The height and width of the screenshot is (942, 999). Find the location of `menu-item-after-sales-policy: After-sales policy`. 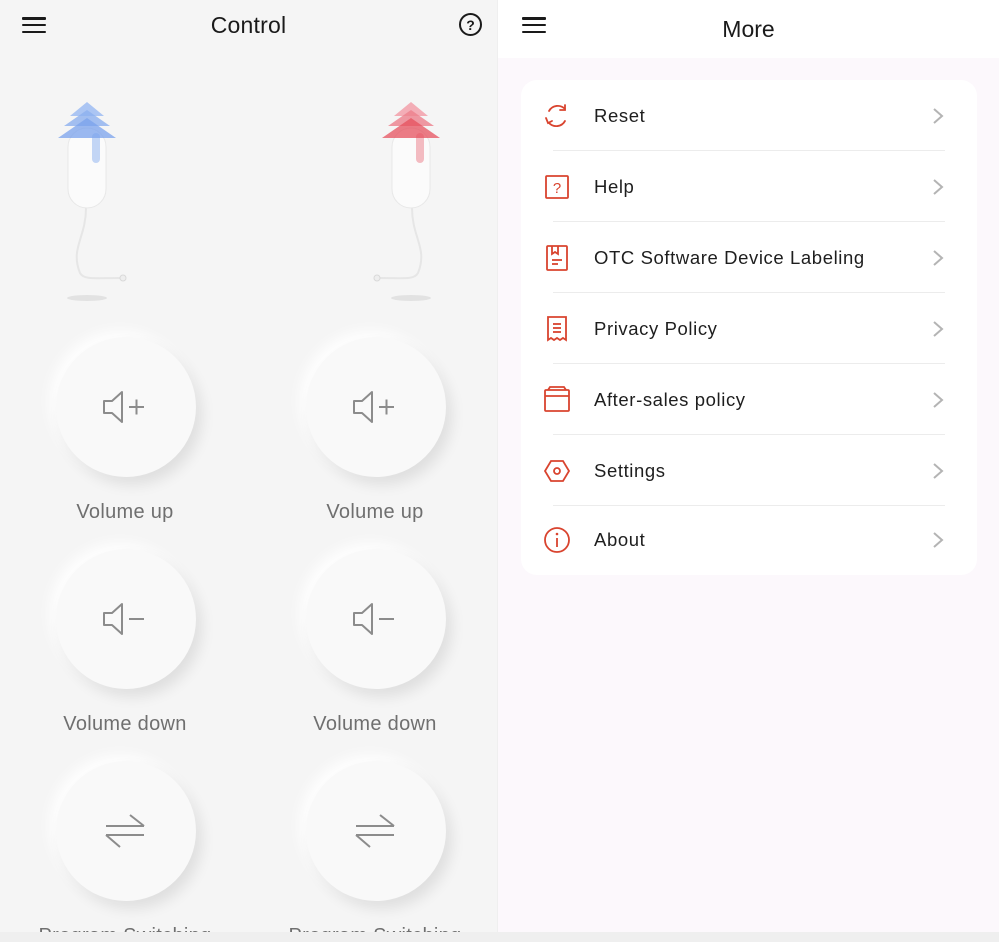

menu-item-after-sales-policy: After-sales policy is located at coordinates (749, 399).